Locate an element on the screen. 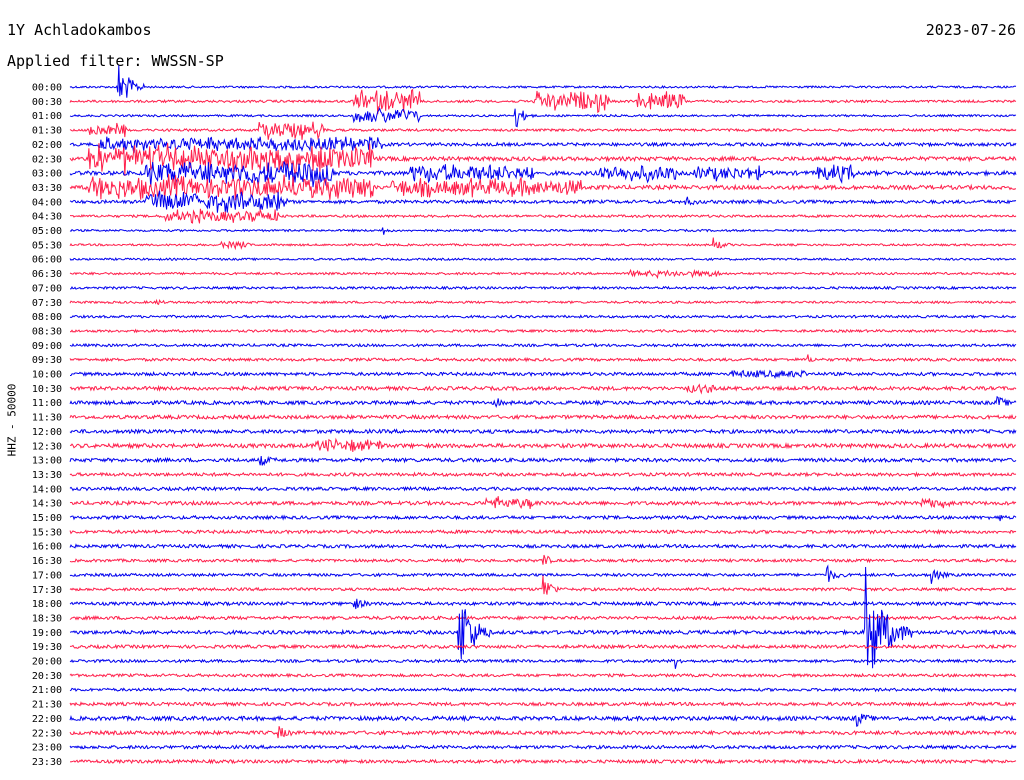  time-label: 02:30 is located at coordinates (47, 159).